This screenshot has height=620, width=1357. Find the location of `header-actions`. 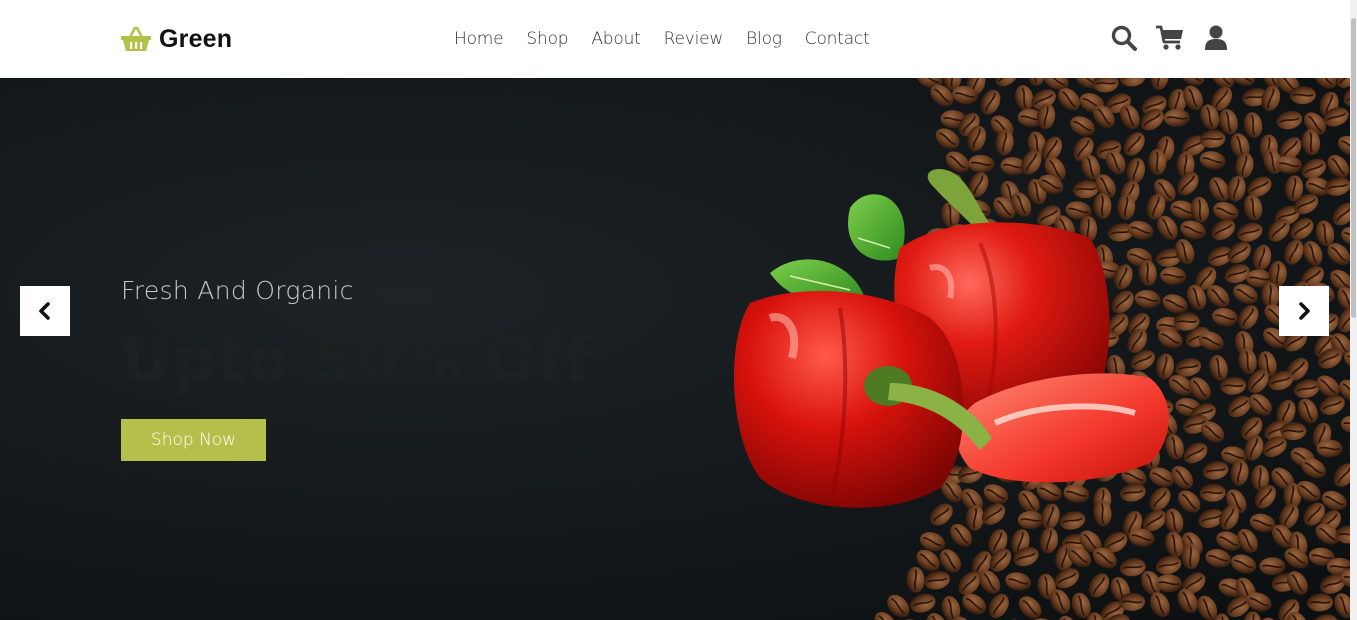

header-actions is located at coordinates (1161, 38).